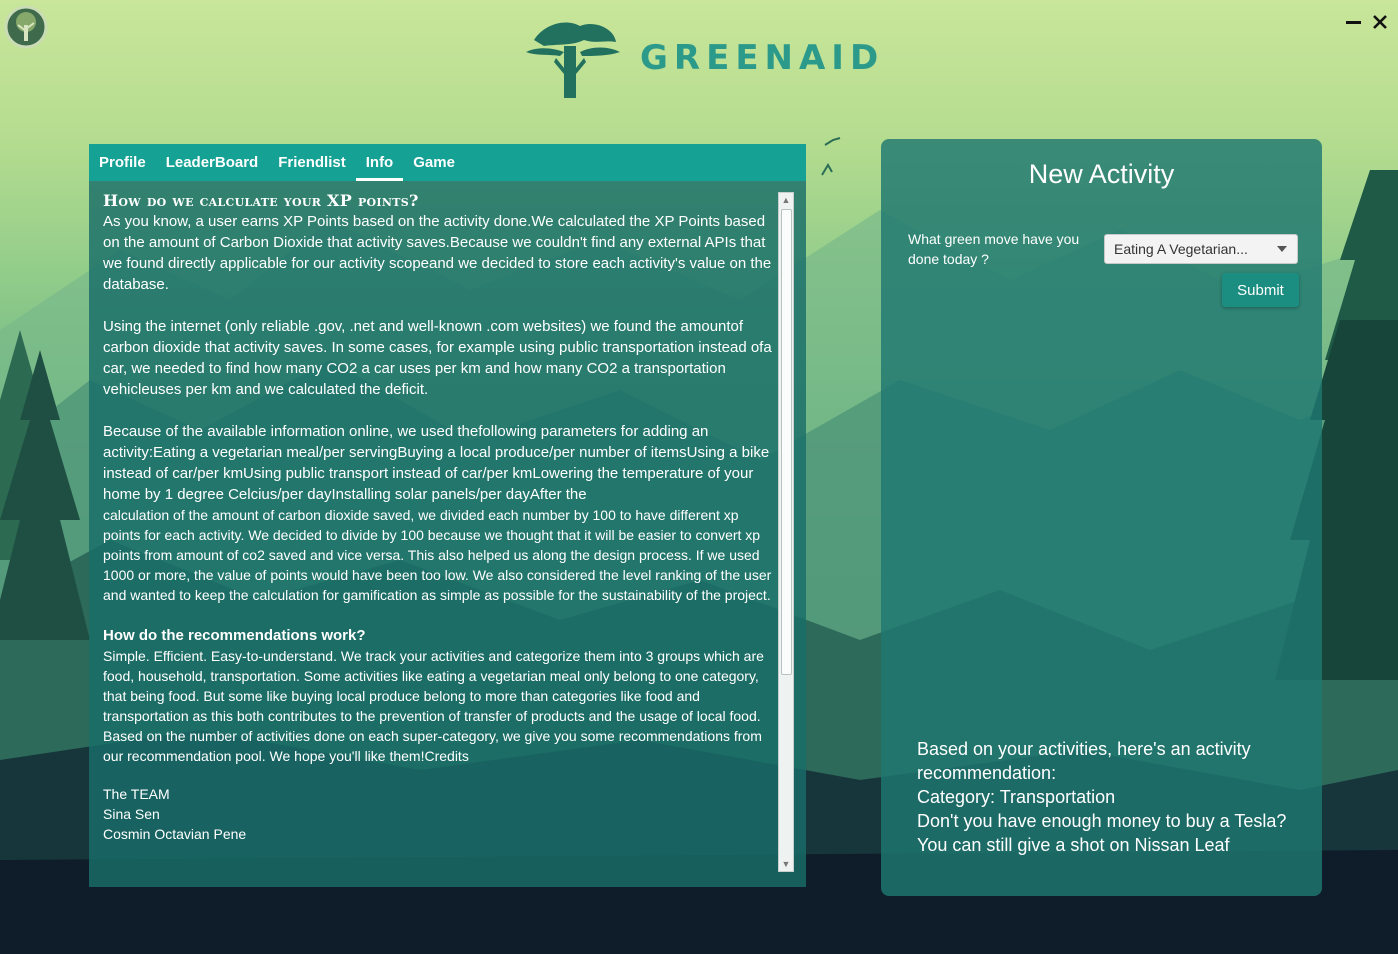 The height and width of the screenshot is (954, 1398). Describe the element at coordinates (312, 162) in the screenshot. I see `tab-friendlist: Friendlist` at that location.